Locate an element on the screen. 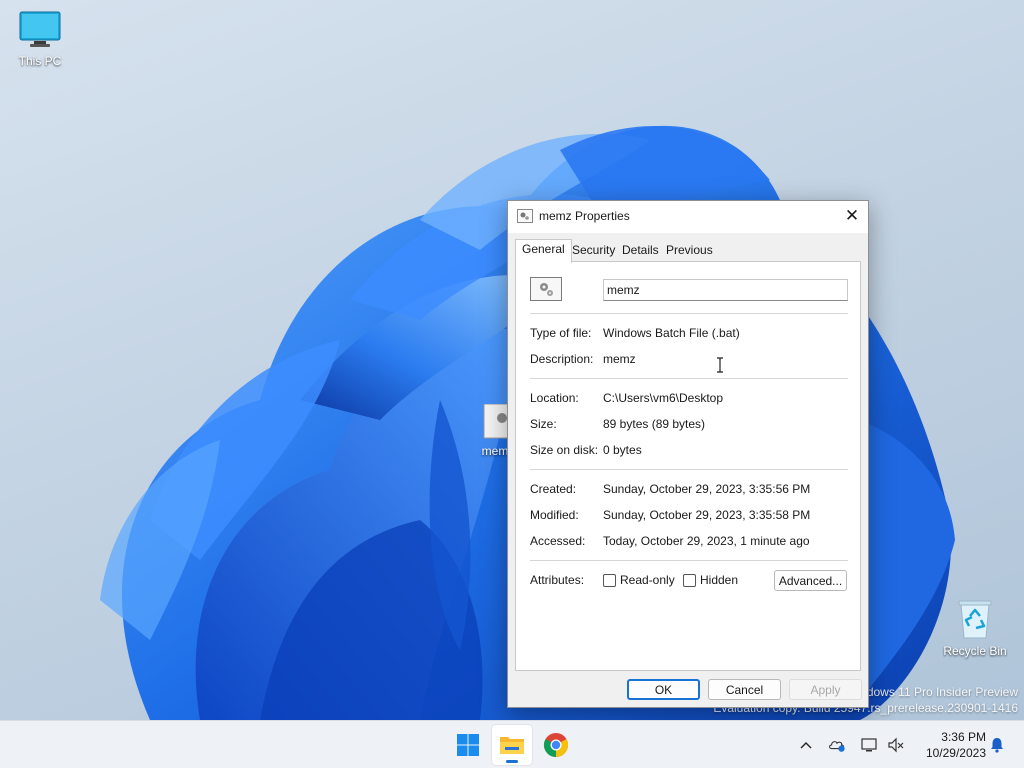 The width and height of the screenshot is (1024, 768). chrome-taskbar-button is located at coordinates (556, 745).